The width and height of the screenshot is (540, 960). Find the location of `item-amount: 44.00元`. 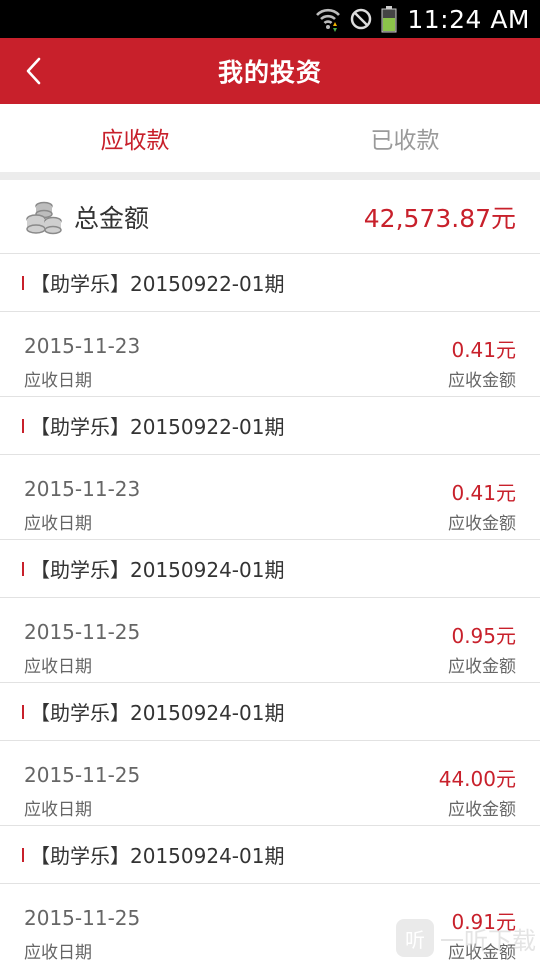

item-amount: 44.00元 is located at coordinates (477, 779).